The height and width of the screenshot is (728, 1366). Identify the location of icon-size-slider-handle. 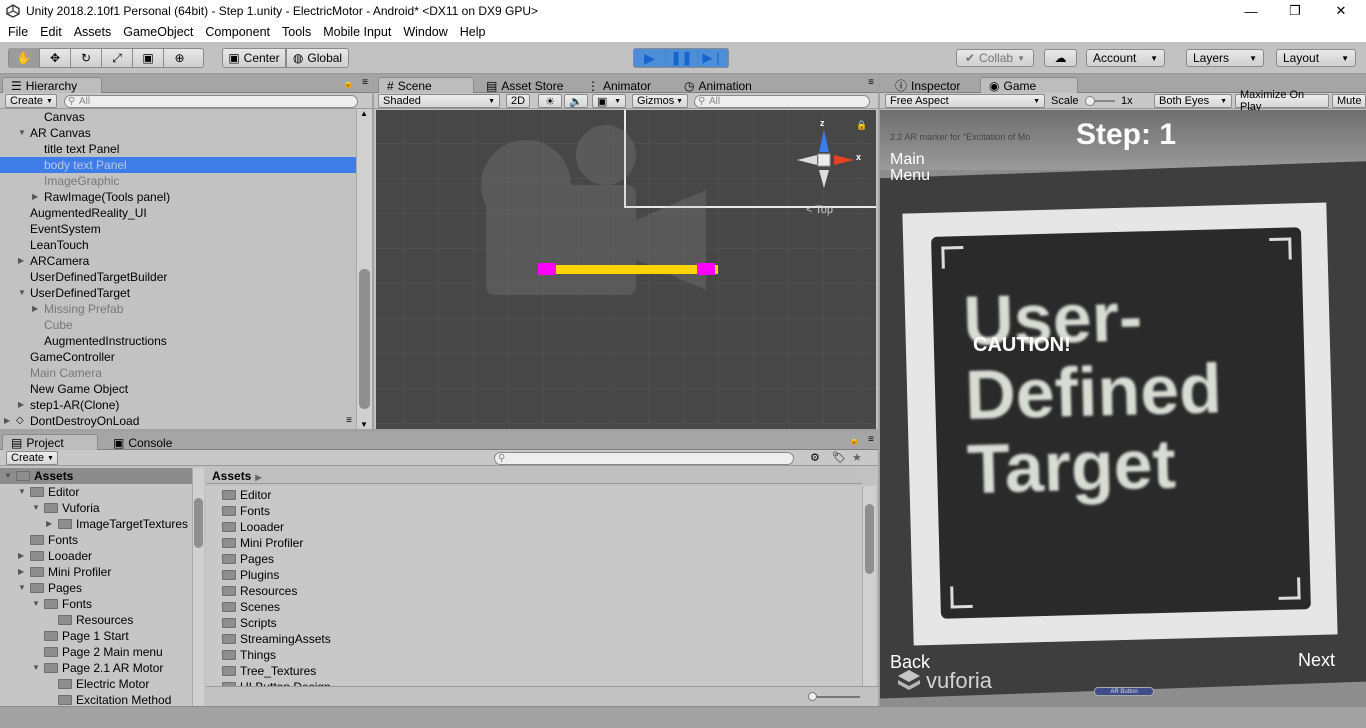
(812, 696).